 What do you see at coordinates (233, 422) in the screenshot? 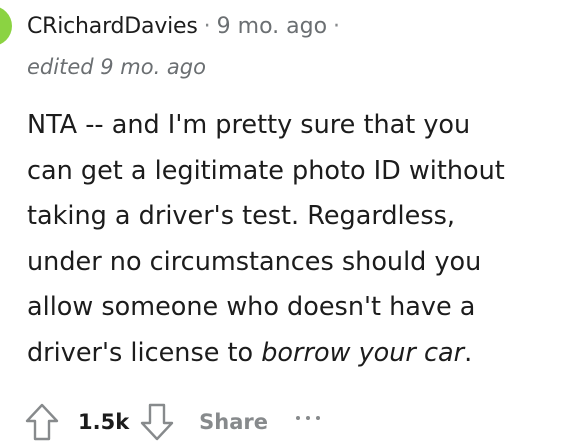
I see `share-button: Share` at bounding box center [233, 422].